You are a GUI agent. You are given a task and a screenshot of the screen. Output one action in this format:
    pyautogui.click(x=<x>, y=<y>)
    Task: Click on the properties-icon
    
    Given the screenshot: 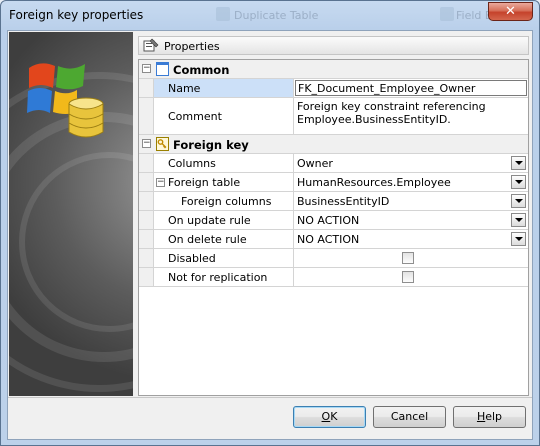 What is the action you would take?
    pyautogui.click(x=151, y=45)
    